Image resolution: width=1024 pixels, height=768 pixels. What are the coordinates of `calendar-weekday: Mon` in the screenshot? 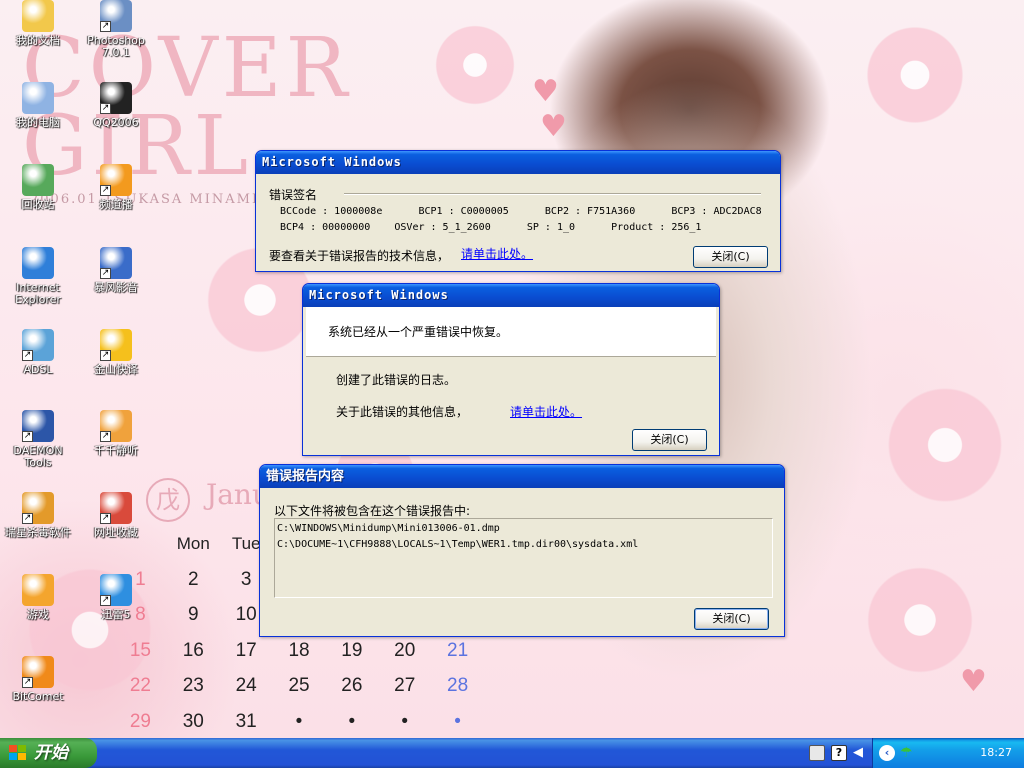 It's located at (193, 543).